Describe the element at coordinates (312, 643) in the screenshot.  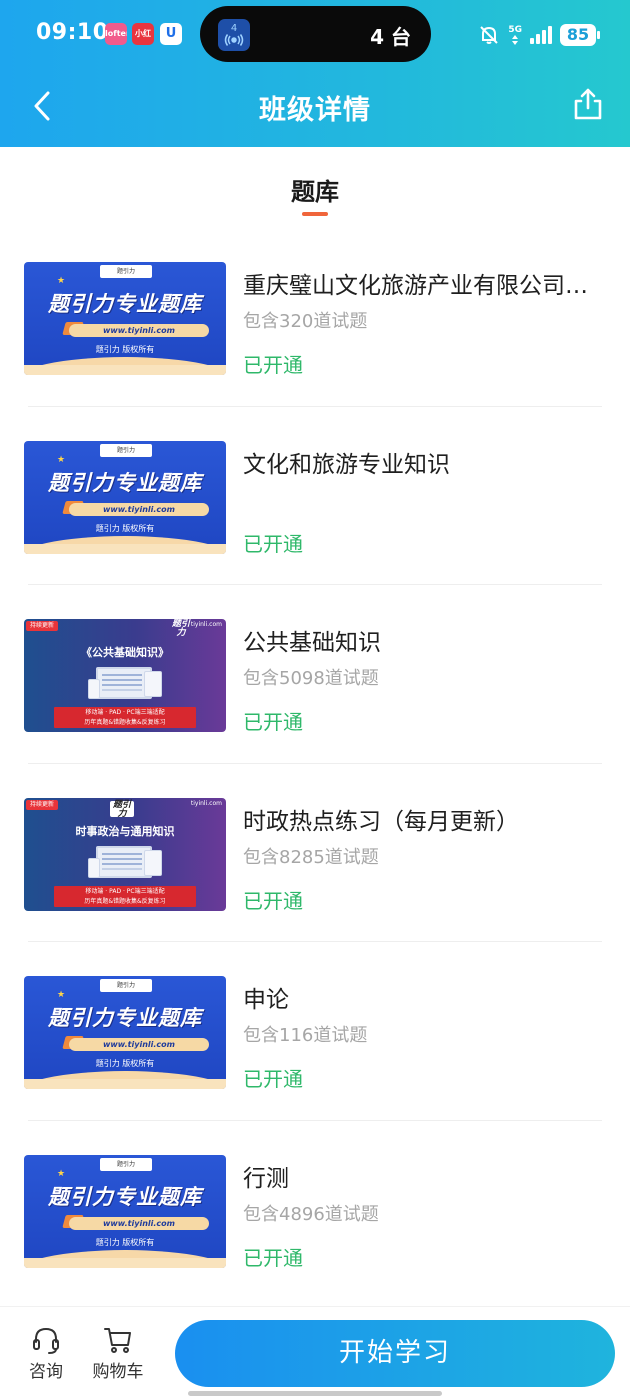
I see `item-title: 公共基础知识` at that location.